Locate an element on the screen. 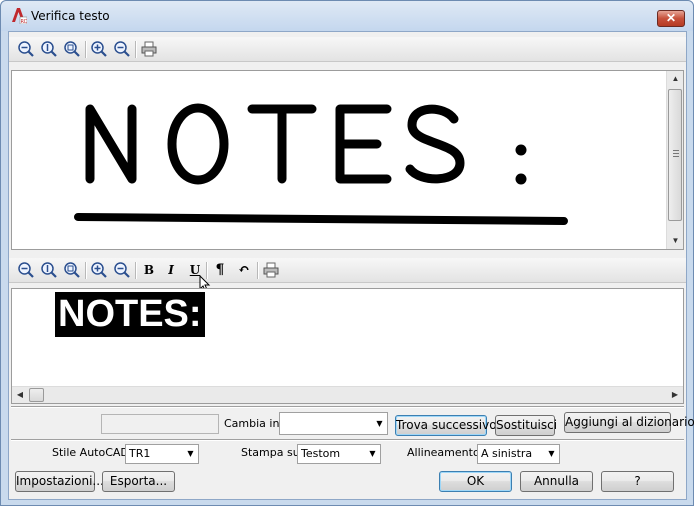  replace-label: Cambia in: is located at coordinates (254, 423).